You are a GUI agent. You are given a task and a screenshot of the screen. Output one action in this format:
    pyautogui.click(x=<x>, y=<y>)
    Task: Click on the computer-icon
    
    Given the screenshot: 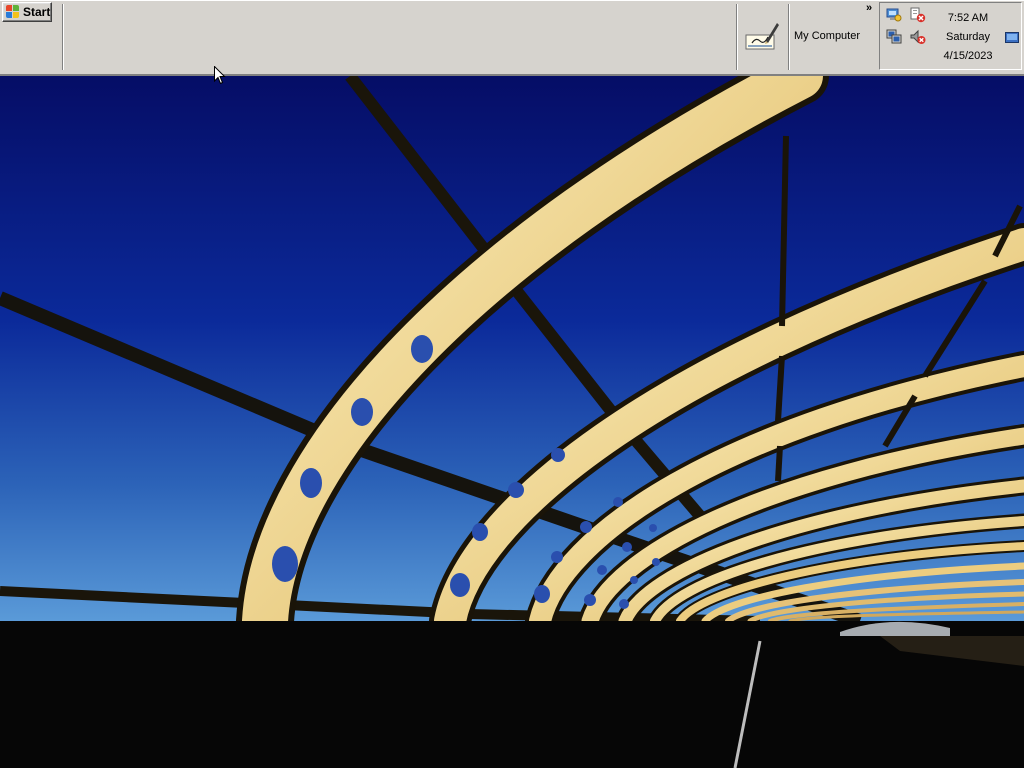 What is the action you would take?
    pyautogui.click(x=894, y=37)
    